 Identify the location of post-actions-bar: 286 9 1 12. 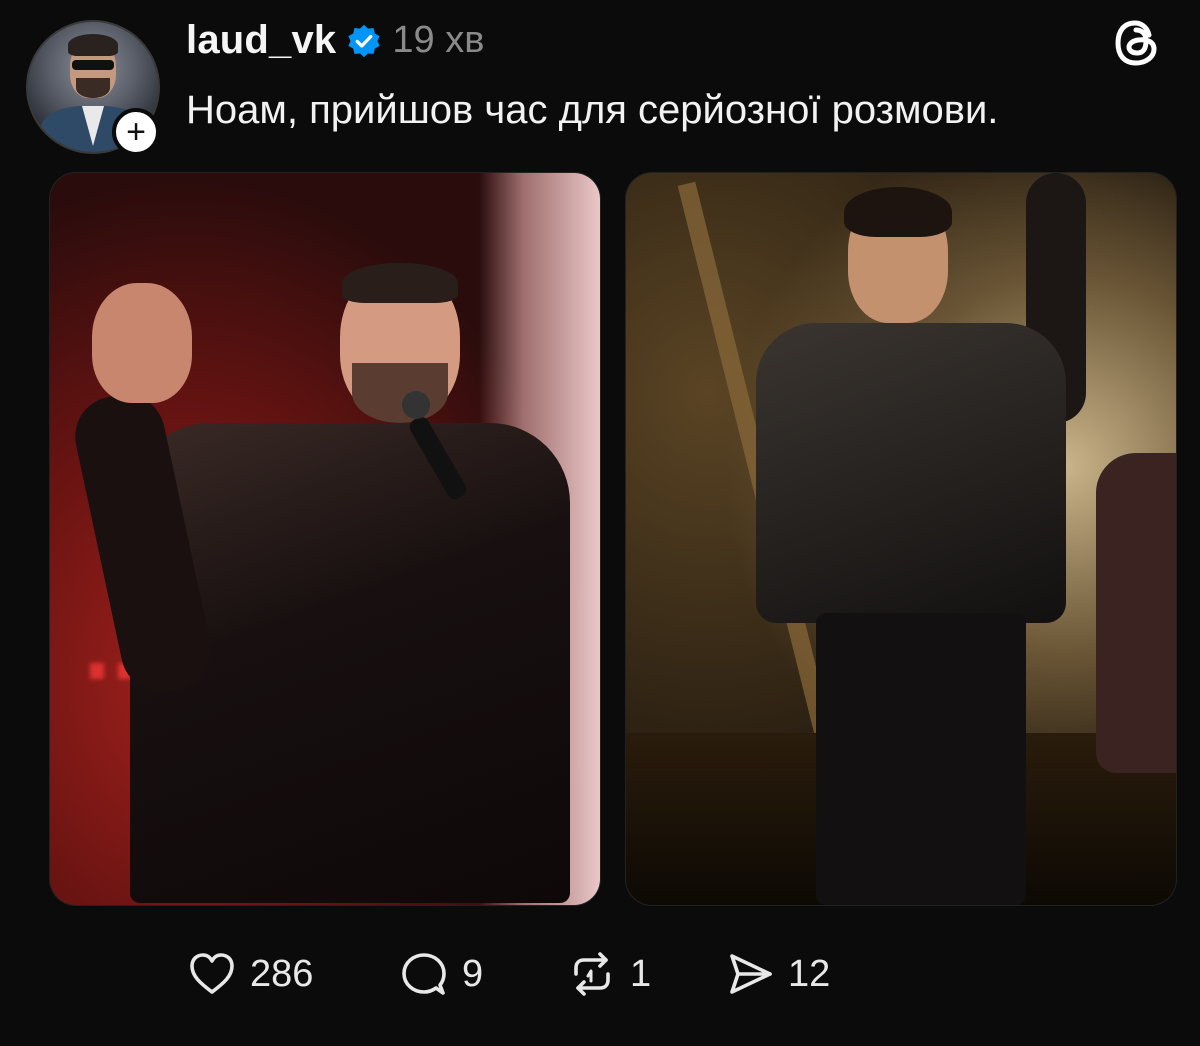
(600, 978).